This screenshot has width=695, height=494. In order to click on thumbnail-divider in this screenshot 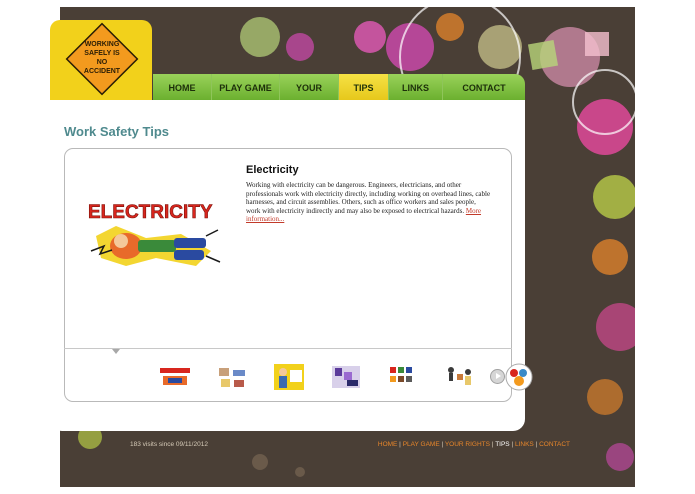, I will do `click(288, 348)`.